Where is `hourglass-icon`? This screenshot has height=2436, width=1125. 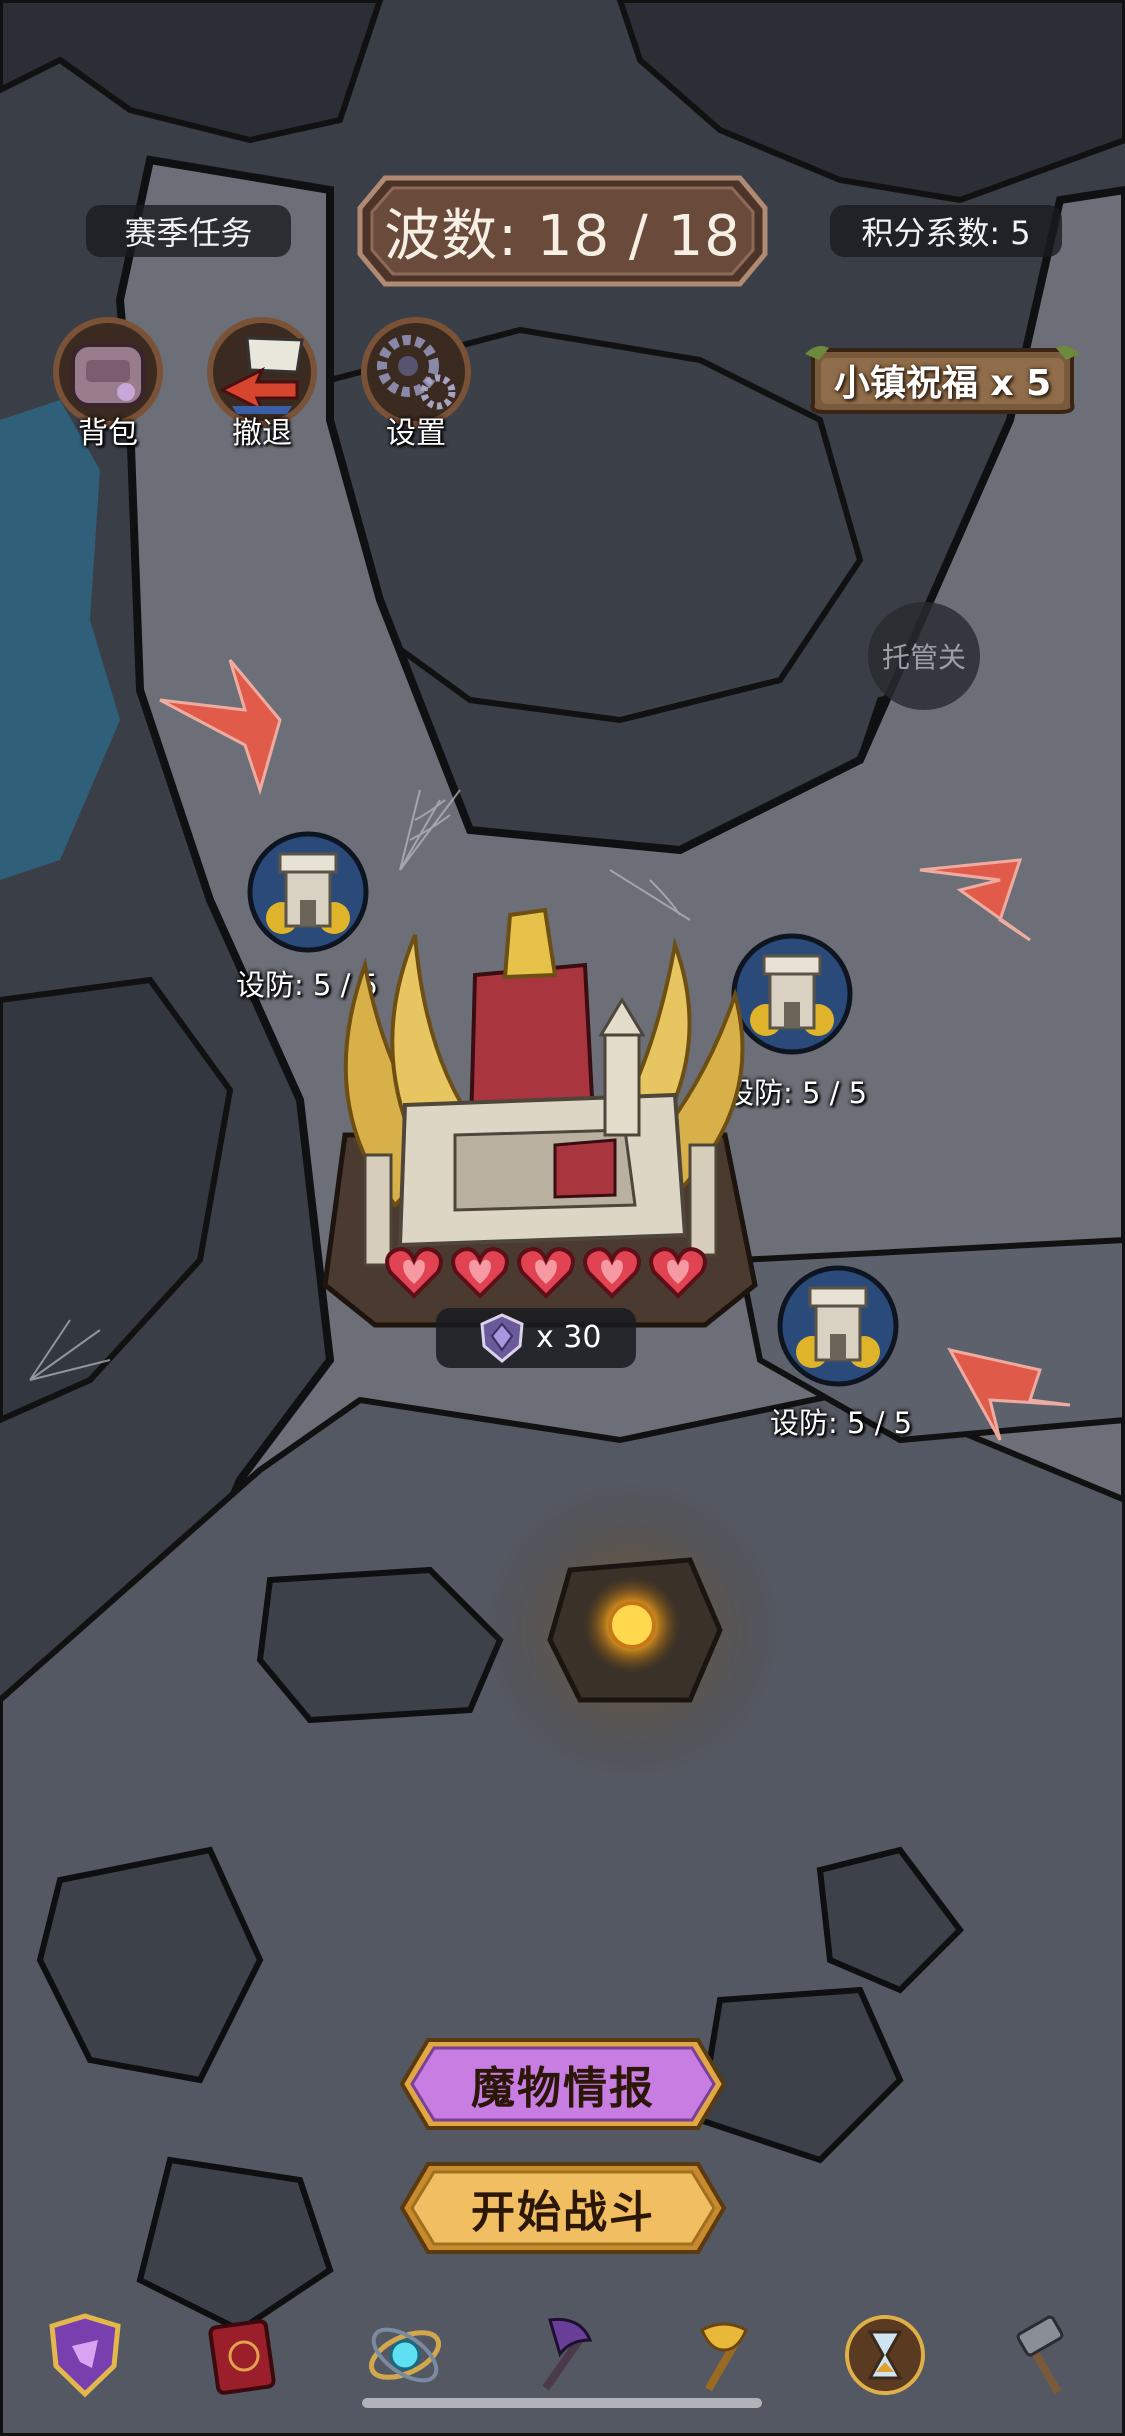
hourglass-icon is located at coordinates (885, 2355).